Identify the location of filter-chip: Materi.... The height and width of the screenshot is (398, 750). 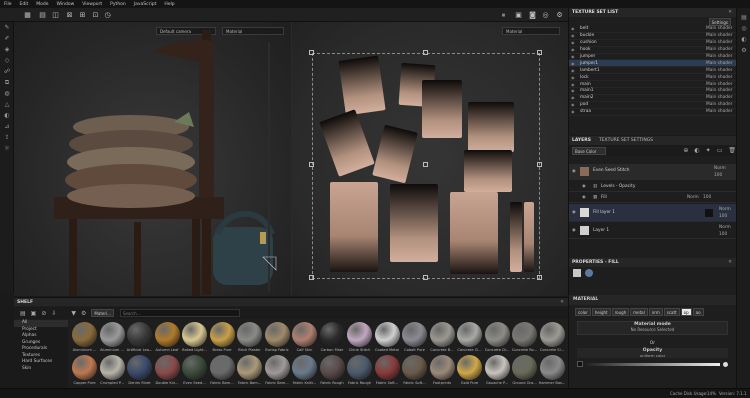
(102, 313).